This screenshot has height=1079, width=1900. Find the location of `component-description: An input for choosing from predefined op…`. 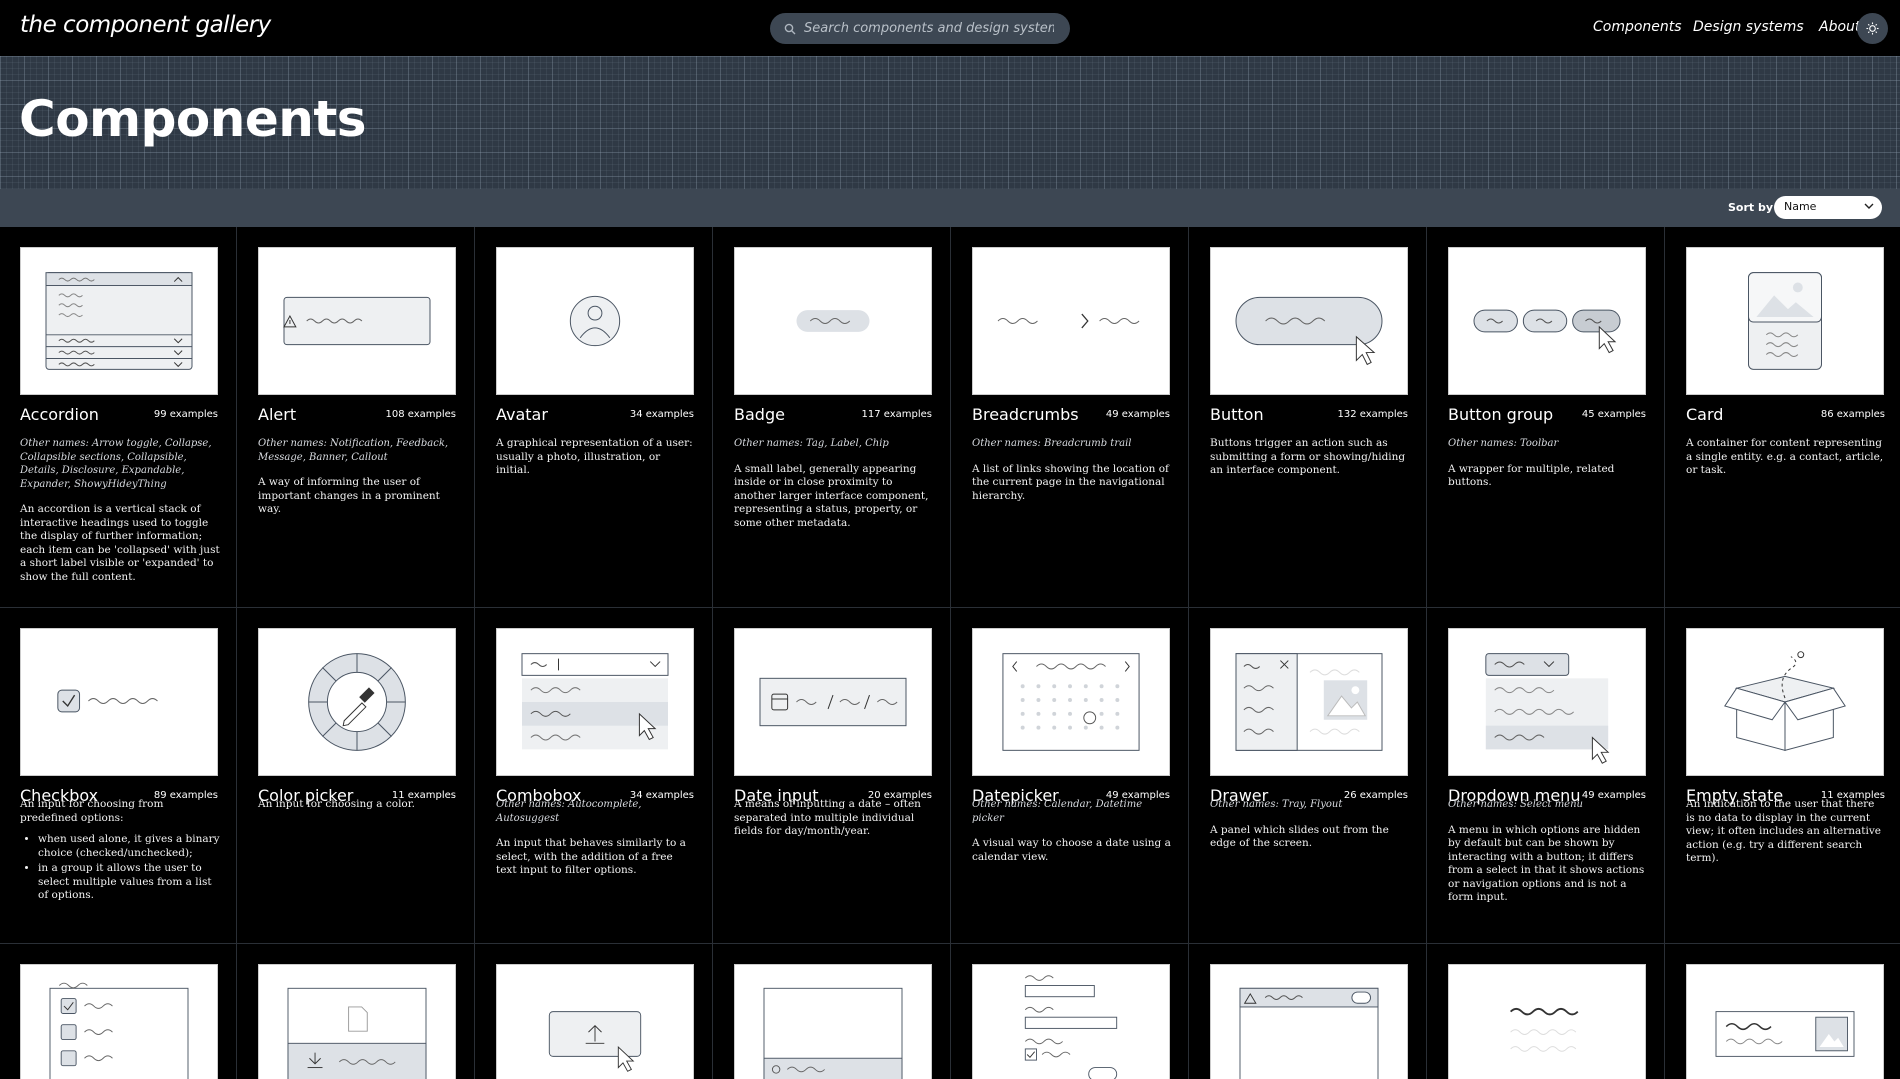

component-description: An input for choosing from predefined op… is located at coordinates (120, 850).